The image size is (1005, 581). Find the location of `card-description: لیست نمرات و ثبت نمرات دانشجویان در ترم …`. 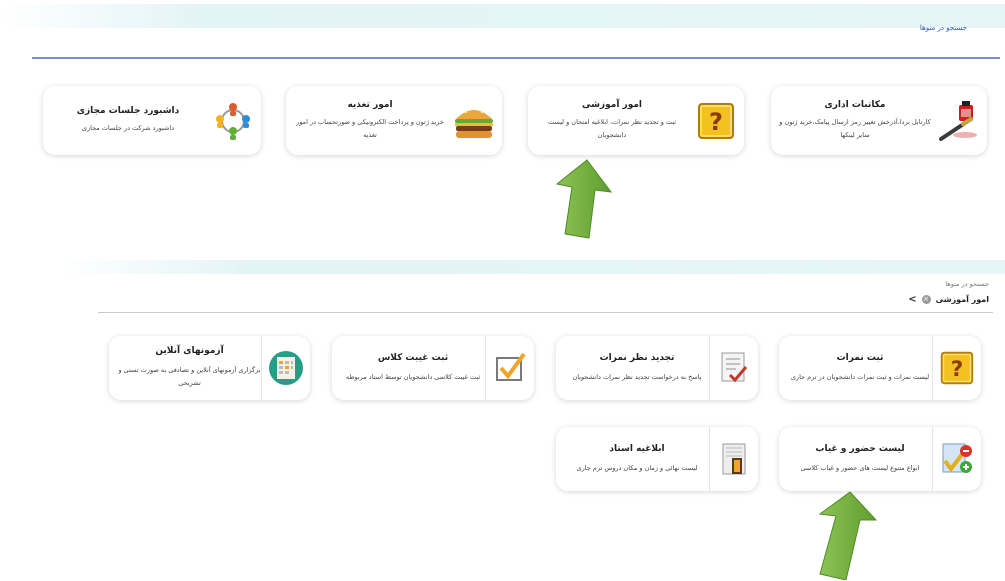

card-description: لیست نمرات و ثبت نمرات دانشجویان در ترم … is located at coordinates (860, 376).